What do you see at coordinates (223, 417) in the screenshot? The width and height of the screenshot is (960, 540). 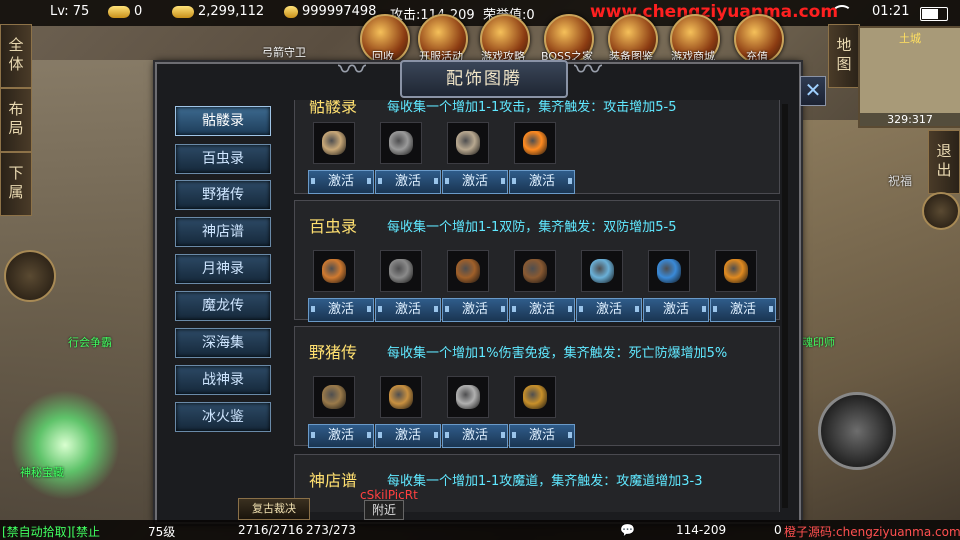 I see `category-ice-fire: 冰火鉴` at bounding box center [223, 417].